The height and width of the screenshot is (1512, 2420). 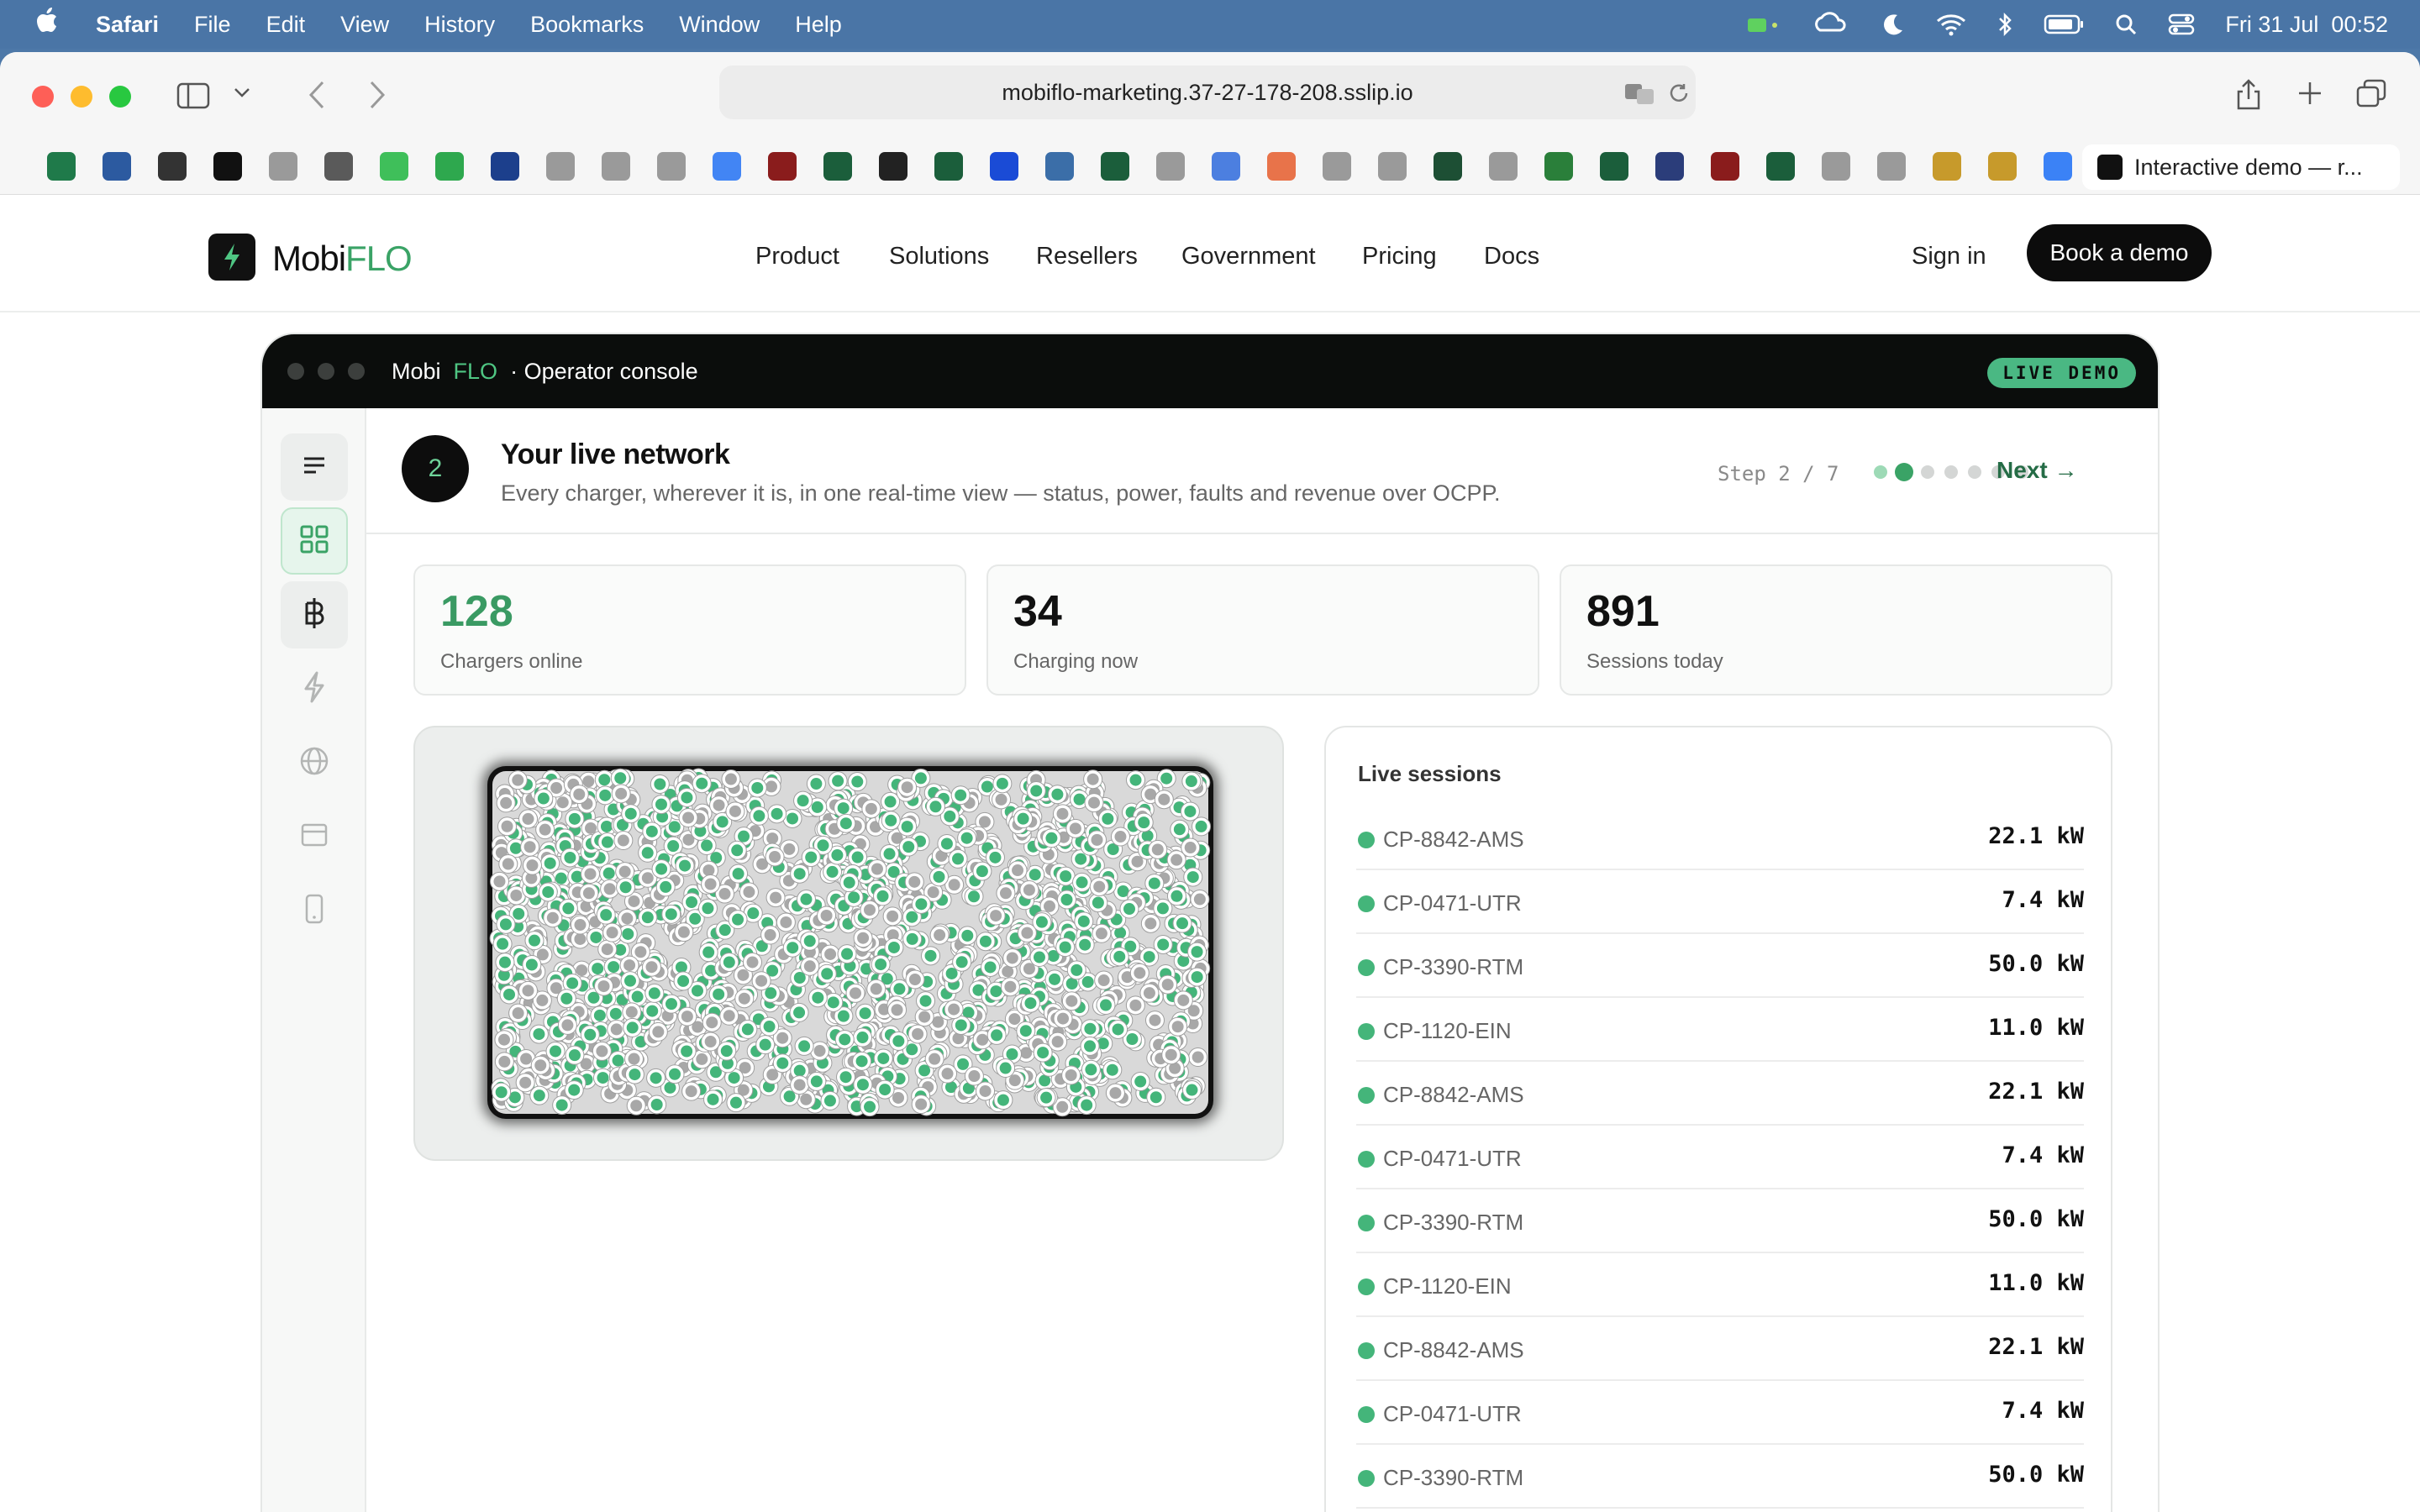 What do you see at coordinates (1831, 24) in the screenshot?
I see `creative-cloud-icon` at bounding box center [1831, 24].